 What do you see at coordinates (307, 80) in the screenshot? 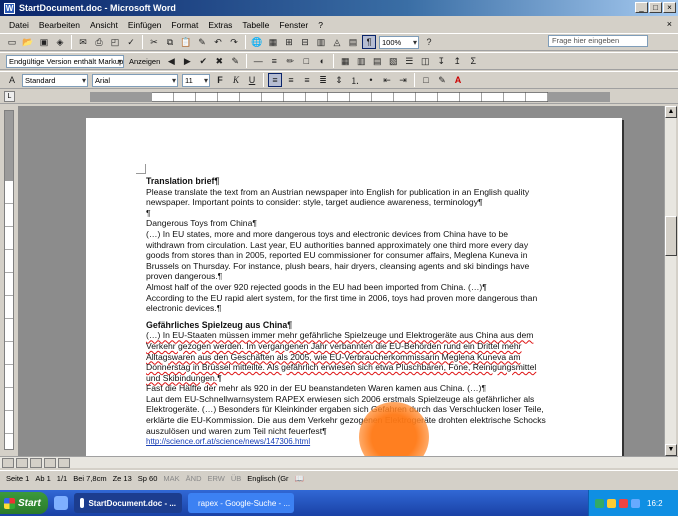
I see `align-right-icon: ≡` at bounding box center [307, 80].